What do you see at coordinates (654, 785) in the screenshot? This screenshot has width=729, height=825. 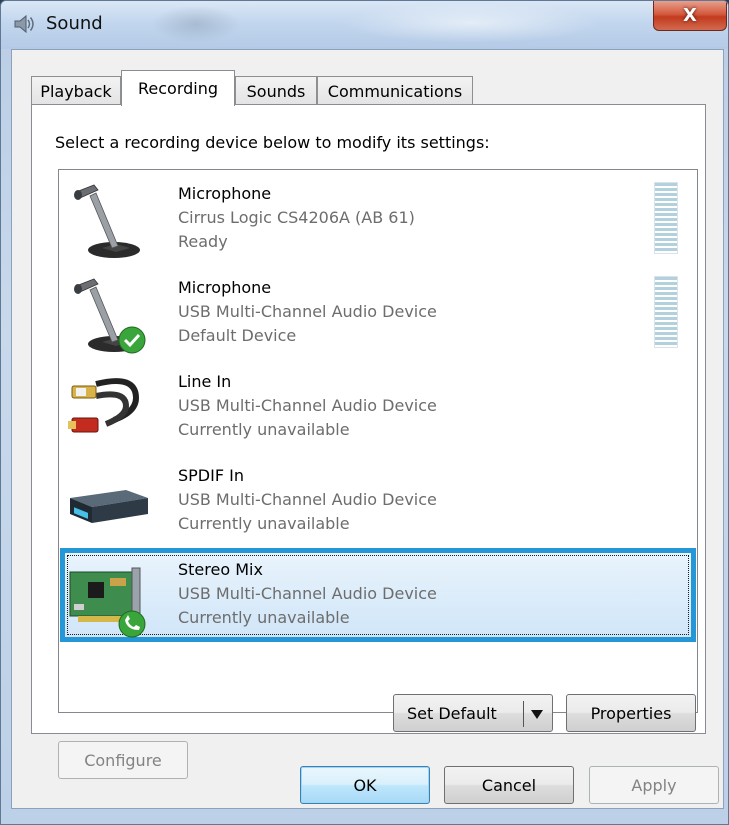 I see `apply-button: Apply` at bounding box center [654, 785].